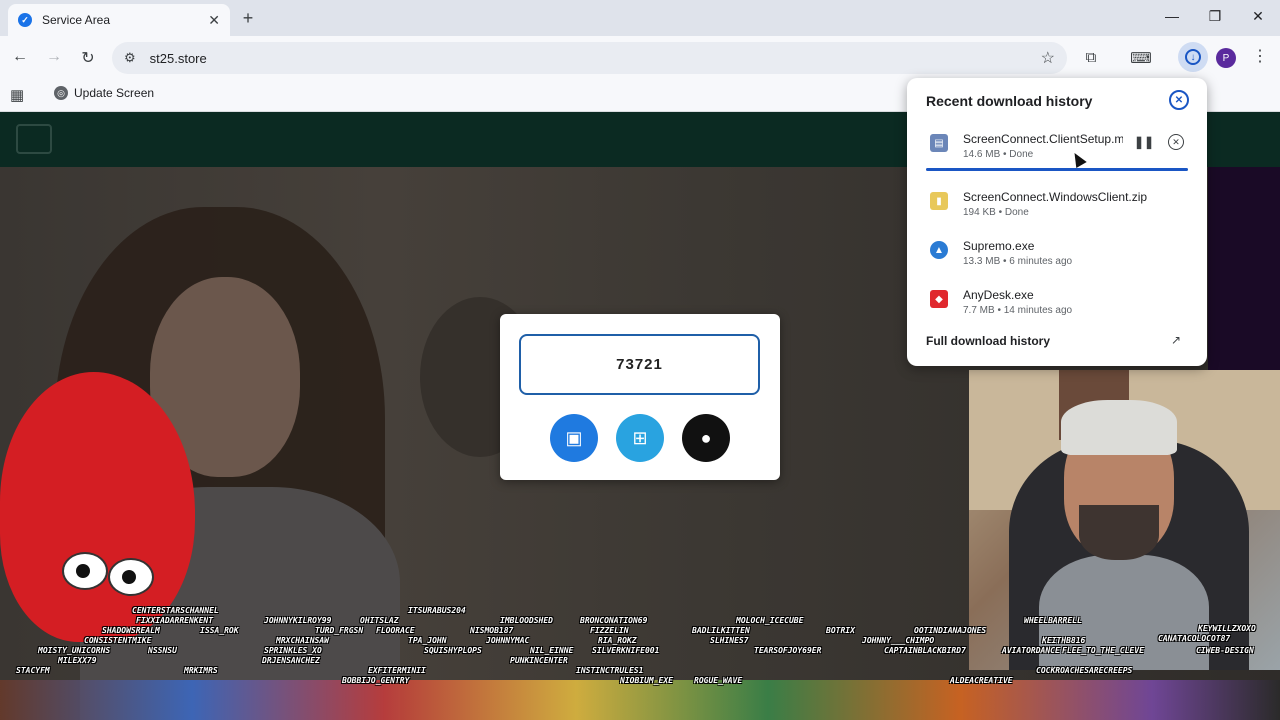  Describe the element at coordinates (626, 650) in the screenshot. I see `chatter-name: SILVERKNIFE001` at that location.